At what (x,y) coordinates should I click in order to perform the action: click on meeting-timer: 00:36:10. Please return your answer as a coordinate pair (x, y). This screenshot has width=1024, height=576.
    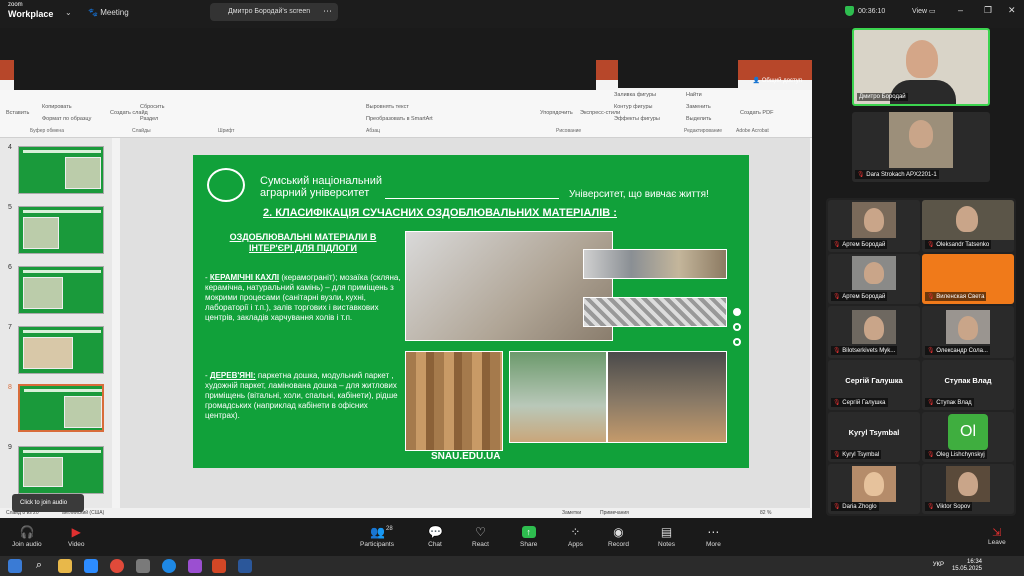
    Looking at the image, I should click on (865, 11).